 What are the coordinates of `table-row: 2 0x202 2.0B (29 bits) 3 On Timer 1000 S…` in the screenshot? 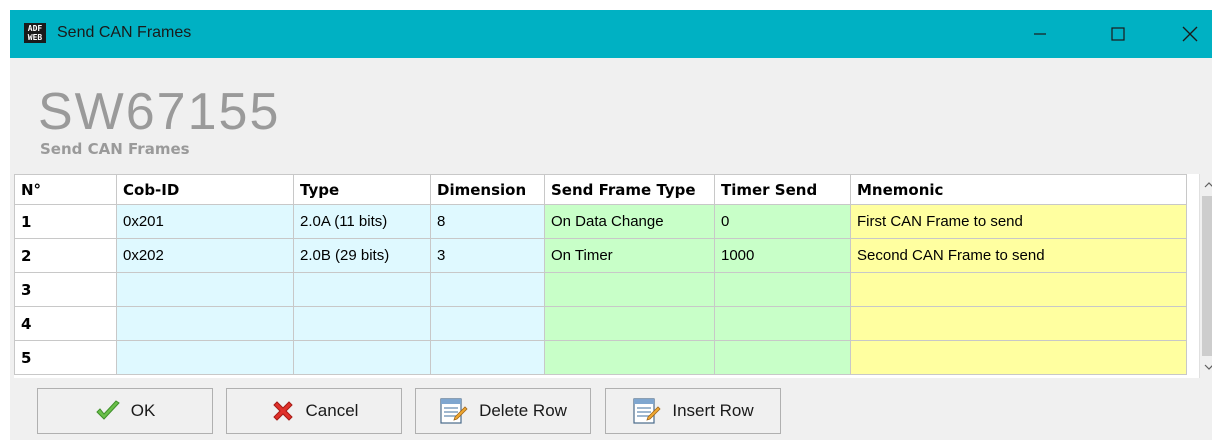 It's located at (600, 255).